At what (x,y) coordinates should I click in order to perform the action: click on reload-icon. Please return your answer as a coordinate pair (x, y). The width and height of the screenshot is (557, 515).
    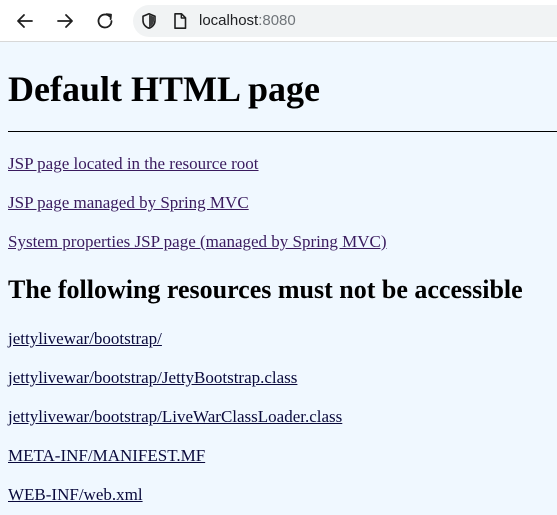
    Looking at the image, I should click on (105, 21).